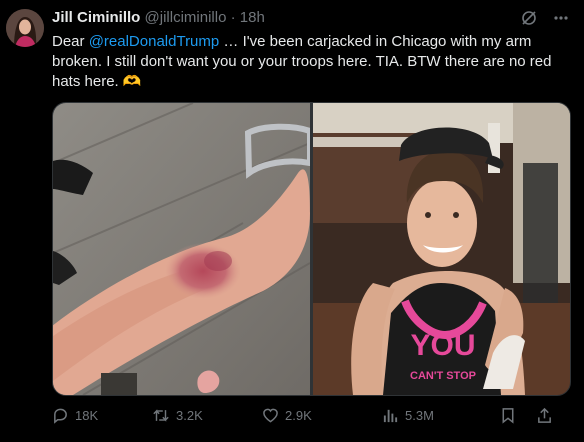 This screenshot has height=442, width=584. Describe the element at coordinates (442, 345) in the screenshot. I see `shirt-text-large: YOU` at that location.